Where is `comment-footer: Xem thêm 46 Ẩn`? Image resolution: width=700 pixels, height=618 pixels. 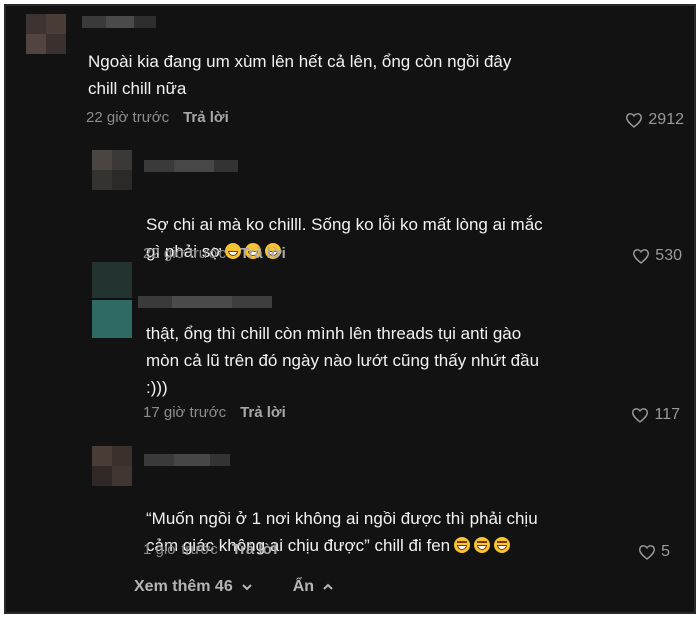
comment-footer: Xem thêm 46 Ẩn is located at coordinates (234, 587).